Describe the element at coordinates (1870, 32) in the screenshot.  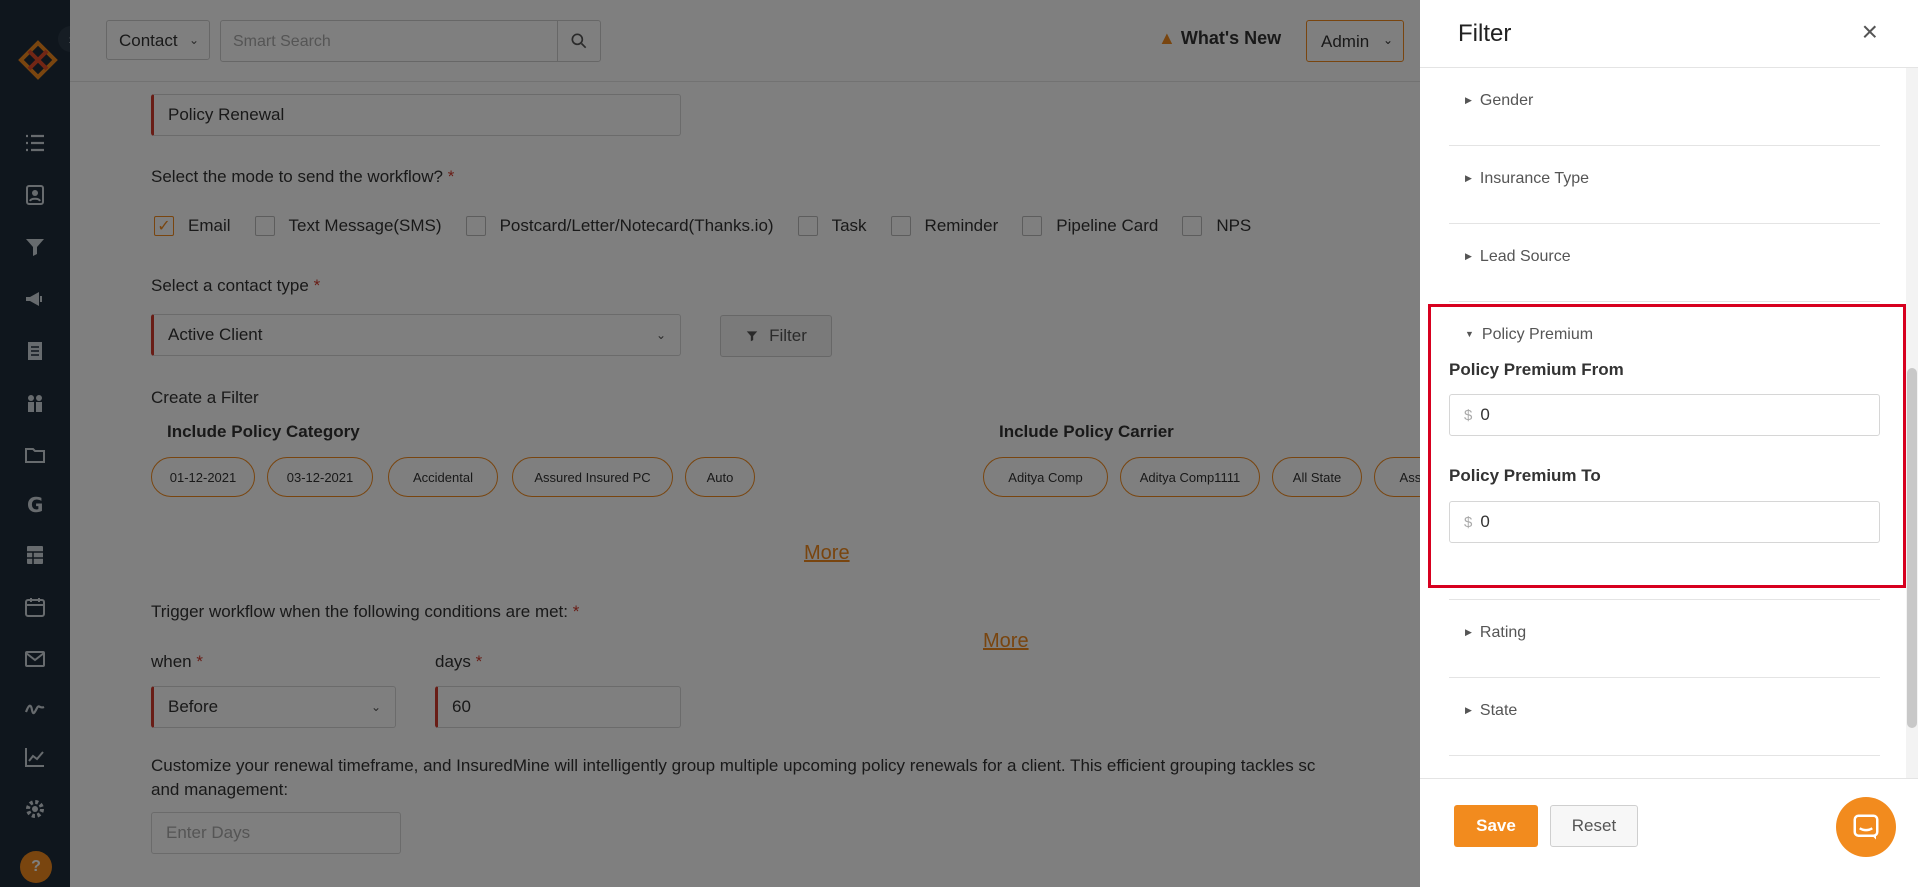
I see `close-icon: ×` at that location.